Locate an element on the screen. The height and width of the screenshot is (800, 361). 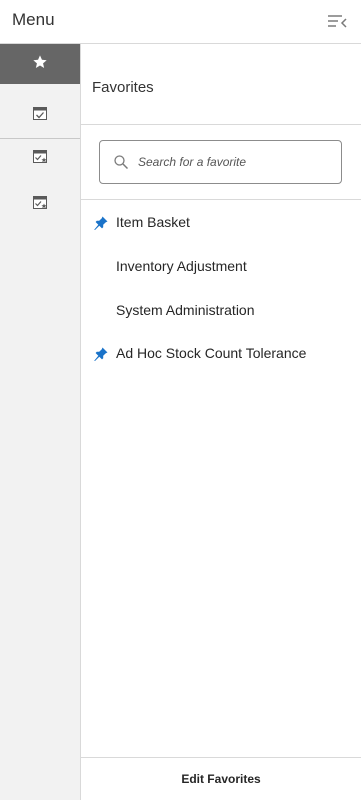
calendar-check-icon is located at coordinates (40, 115).